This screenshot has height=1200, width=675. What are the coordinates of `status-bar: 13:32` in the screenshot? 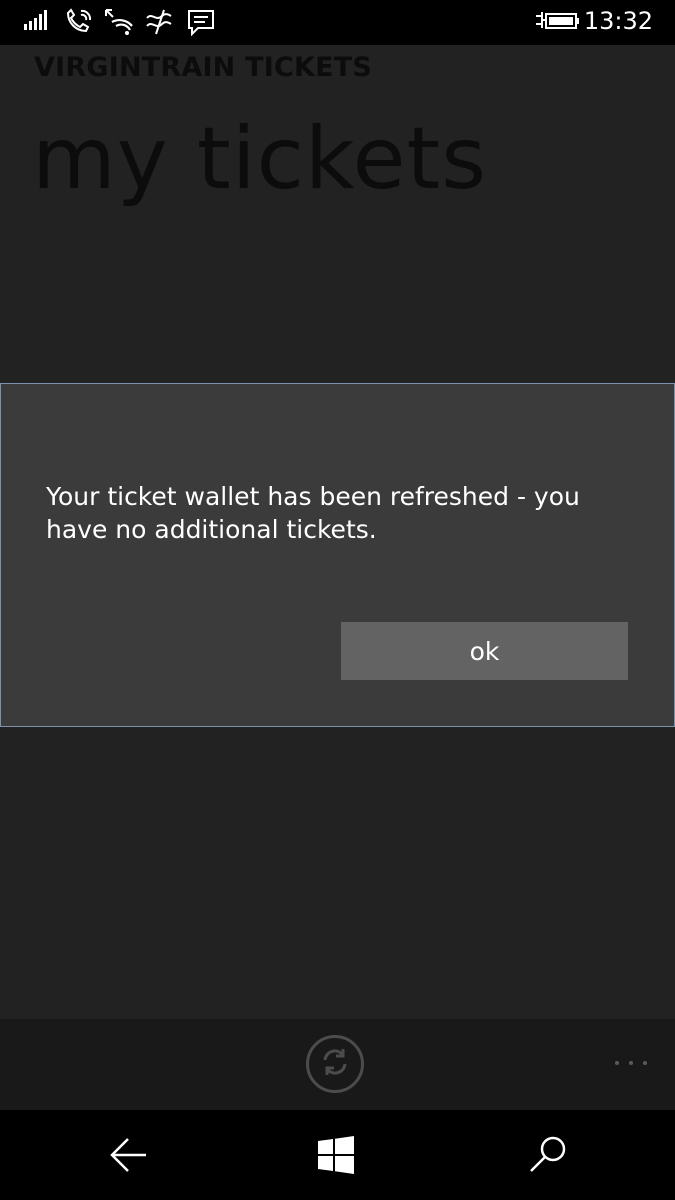 It's located at (337, 22).